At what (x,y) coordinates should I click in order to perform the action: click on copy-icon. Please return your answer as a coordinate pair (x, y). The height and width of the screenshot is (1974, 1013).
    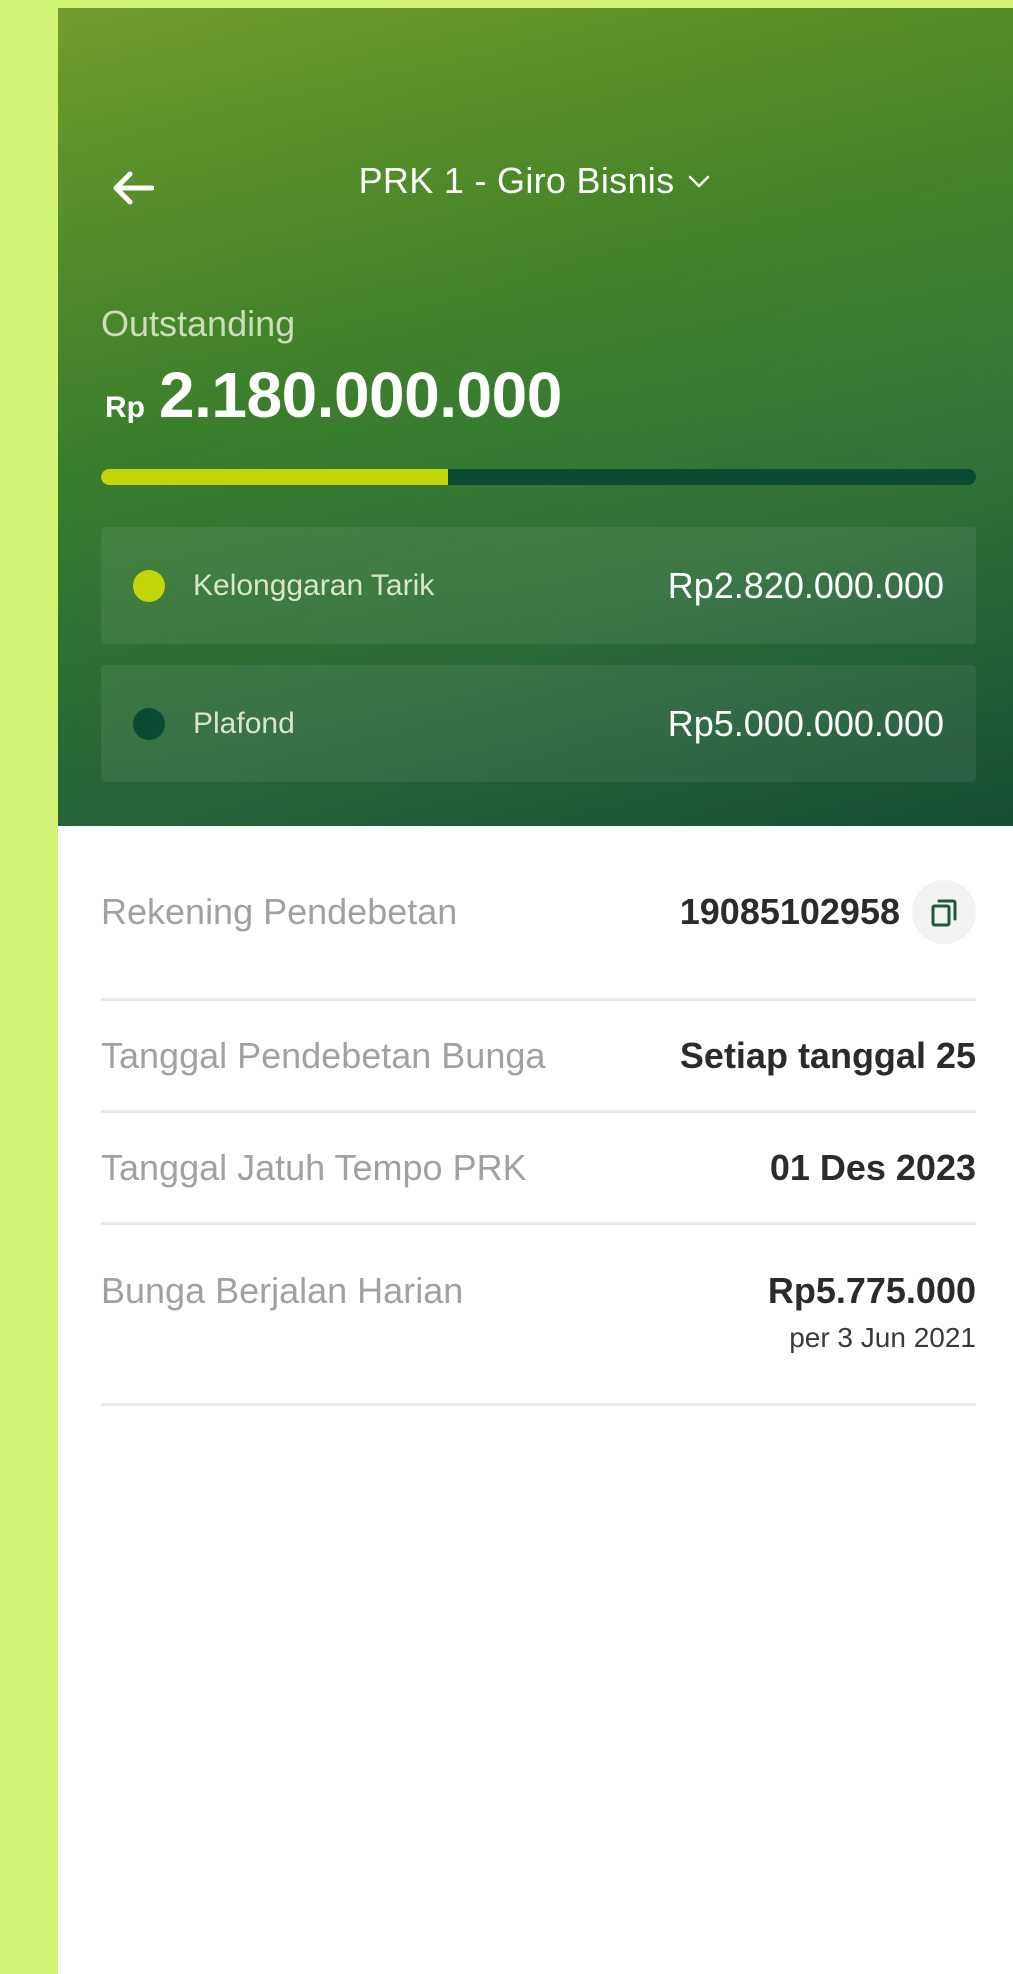
    Looking at the image, I should click on (944, 913).